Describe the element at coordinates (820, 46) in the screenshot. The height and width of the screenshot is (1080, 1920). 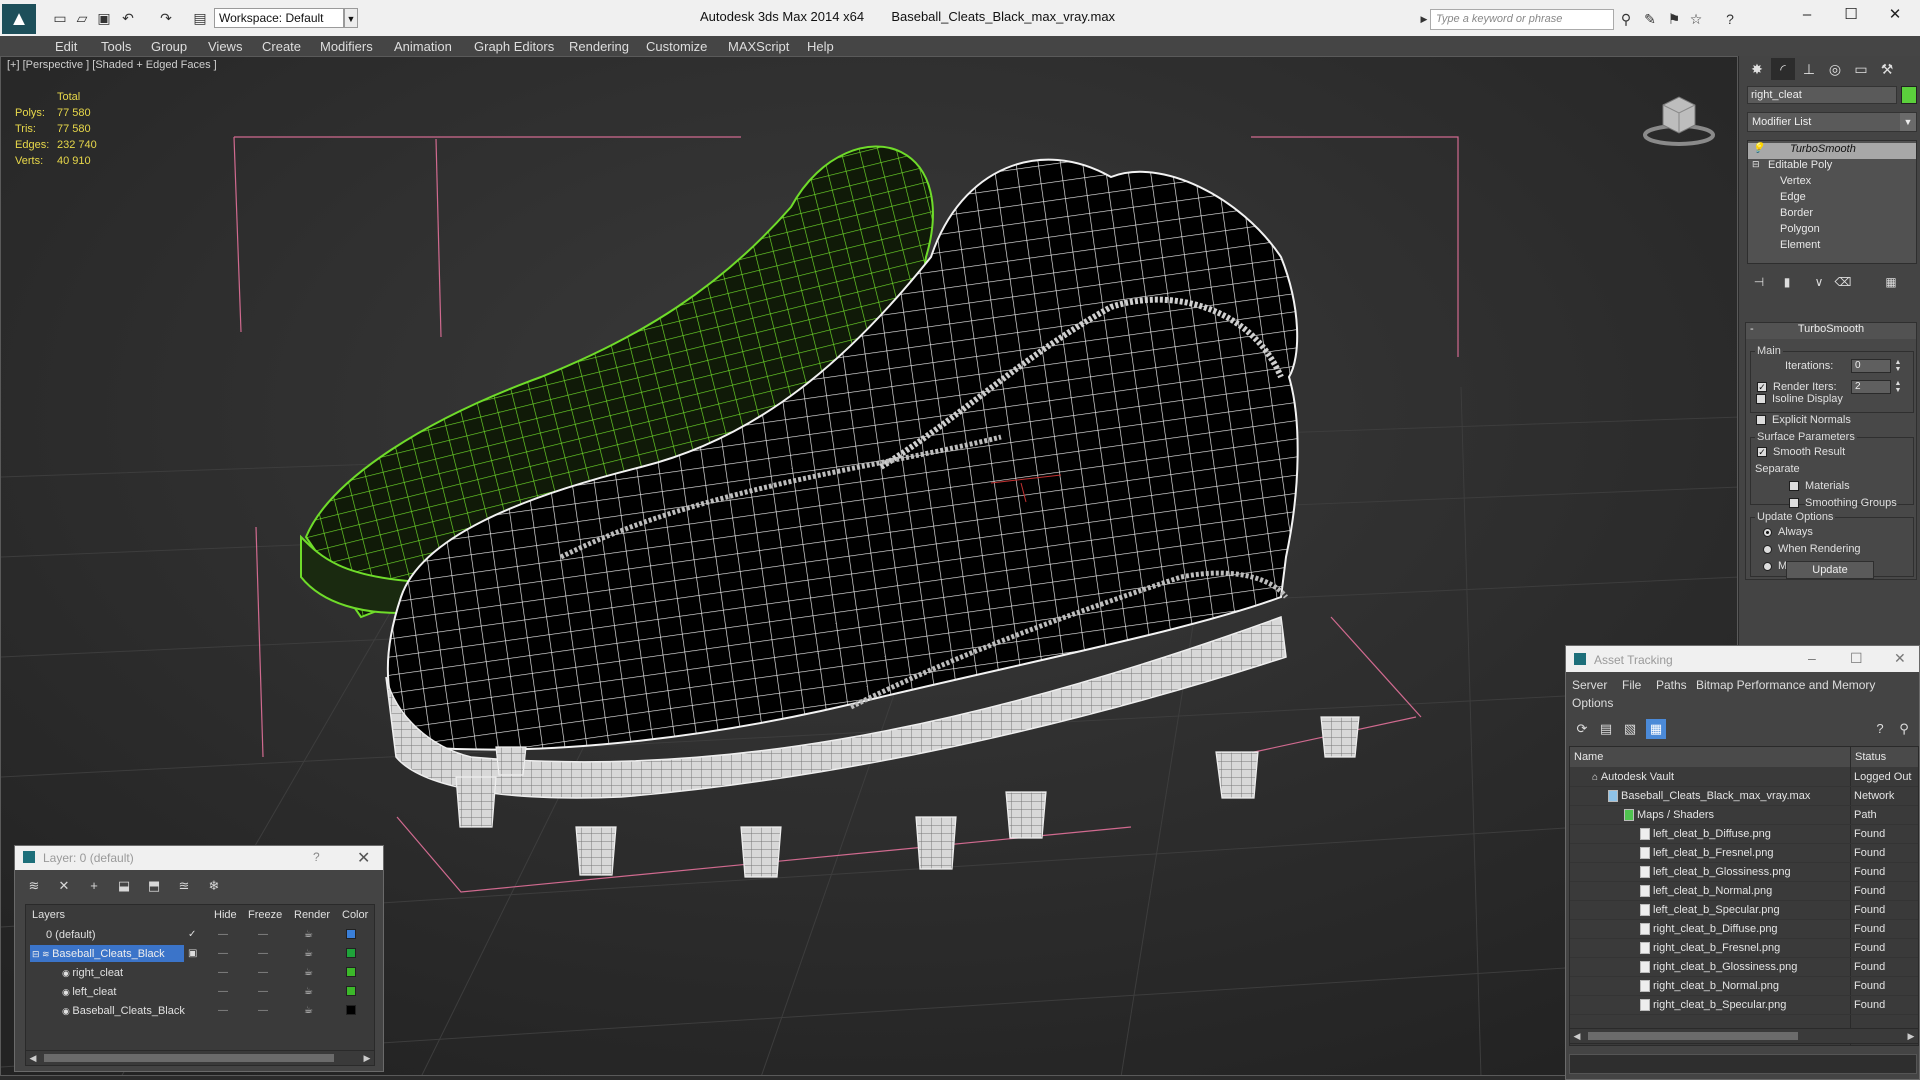
I see `menu-help: Help` at that location.